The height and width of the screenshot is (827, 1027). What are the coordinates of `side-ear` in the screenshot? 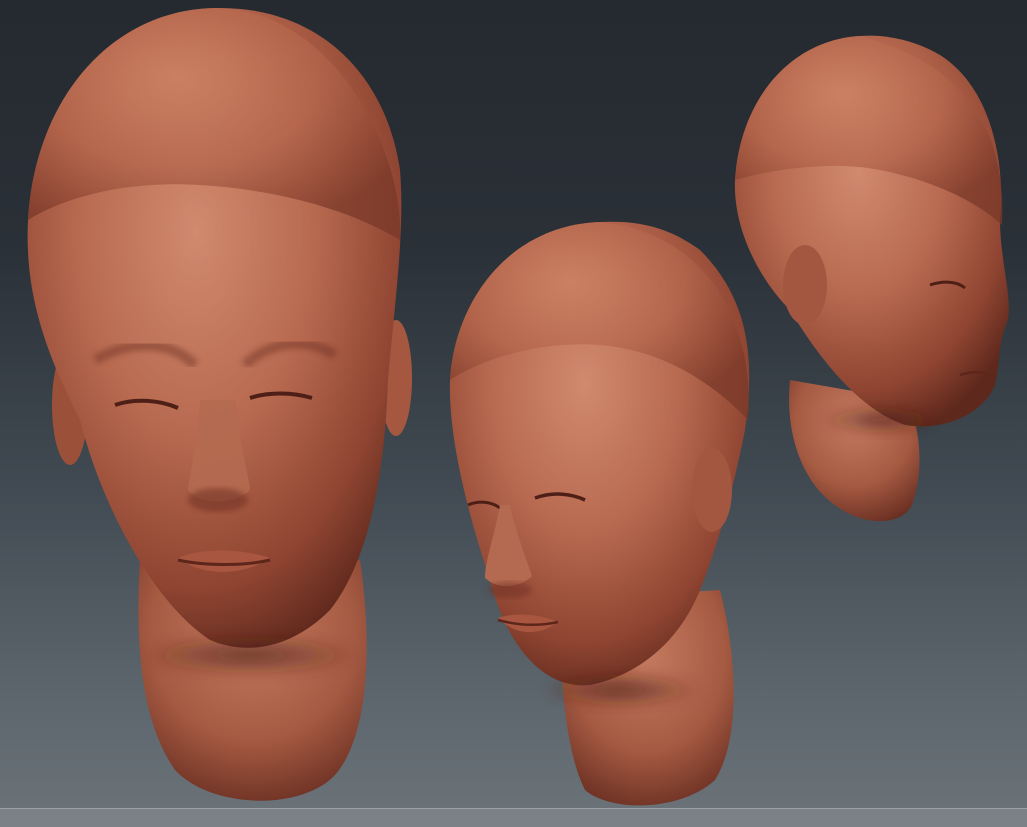 It's located at (805, 285).